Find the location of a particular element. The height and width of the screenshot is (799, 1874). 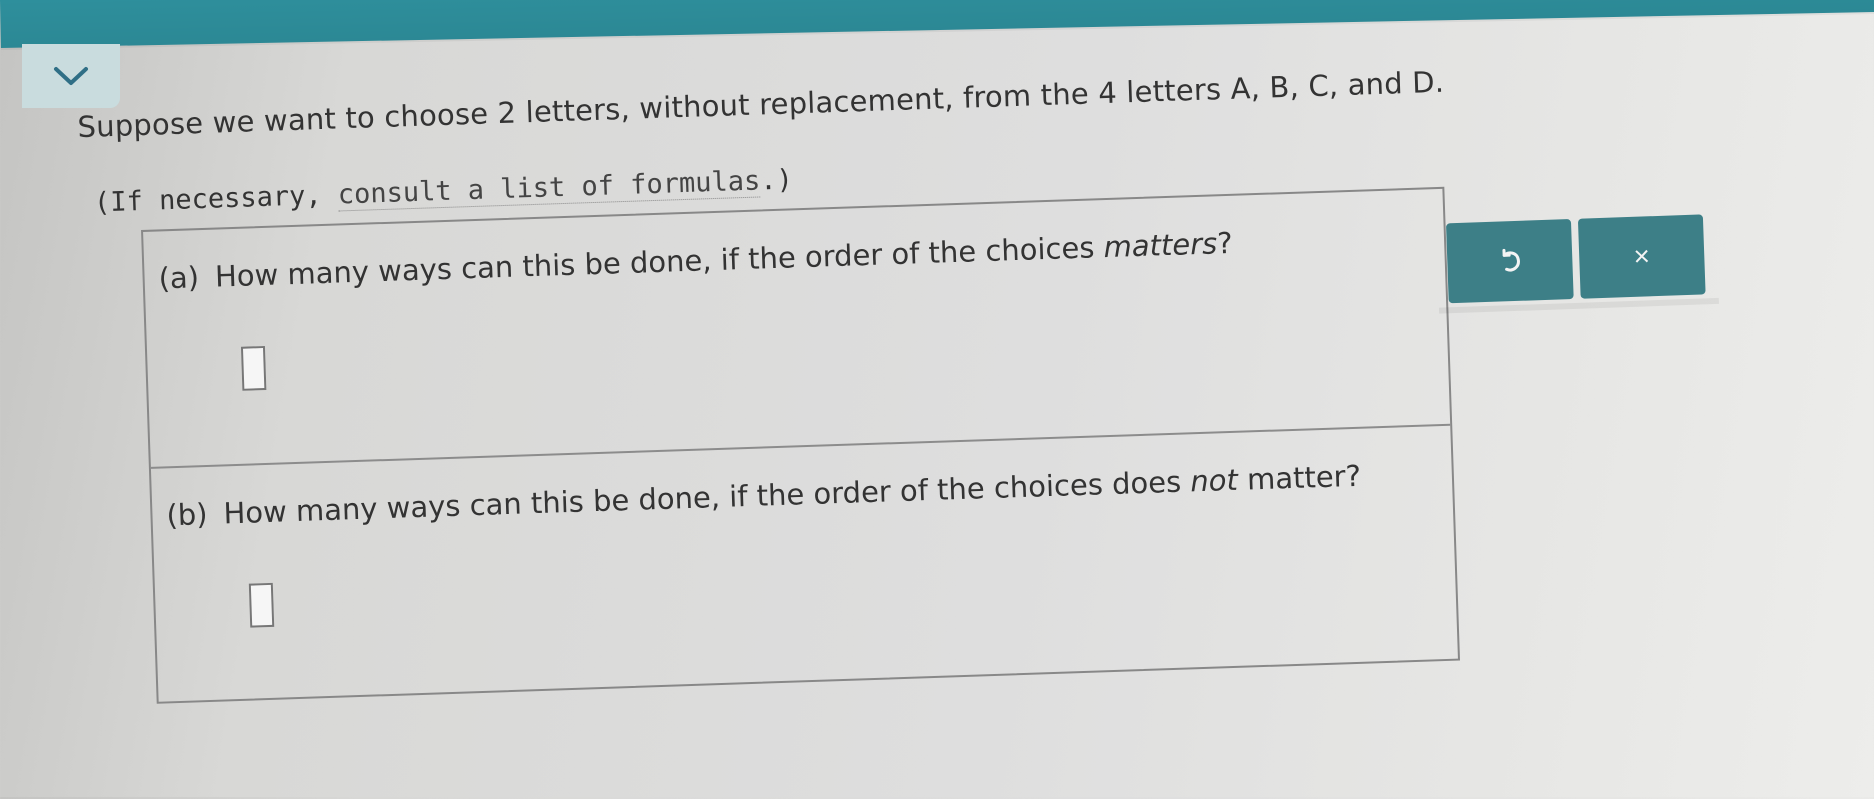

clear-button: × is located at coordinates (1641, 256).